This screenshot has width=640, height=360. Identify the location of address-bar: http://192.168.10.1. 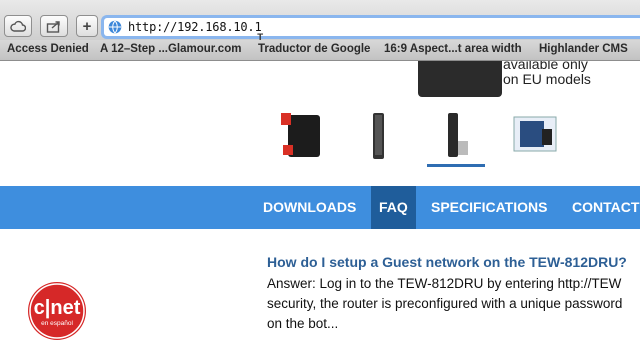
(370, 27).